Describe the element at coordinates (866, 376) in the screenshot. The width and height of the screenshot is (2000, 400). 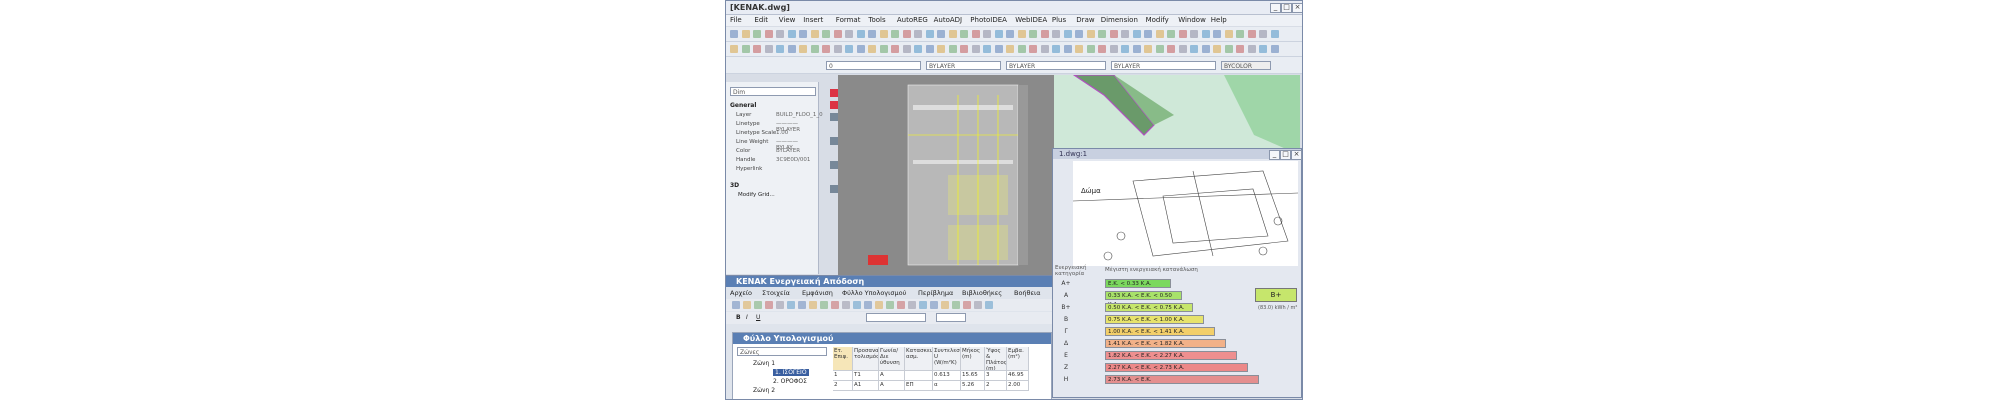
I see `grid-cell: T1` at that location.